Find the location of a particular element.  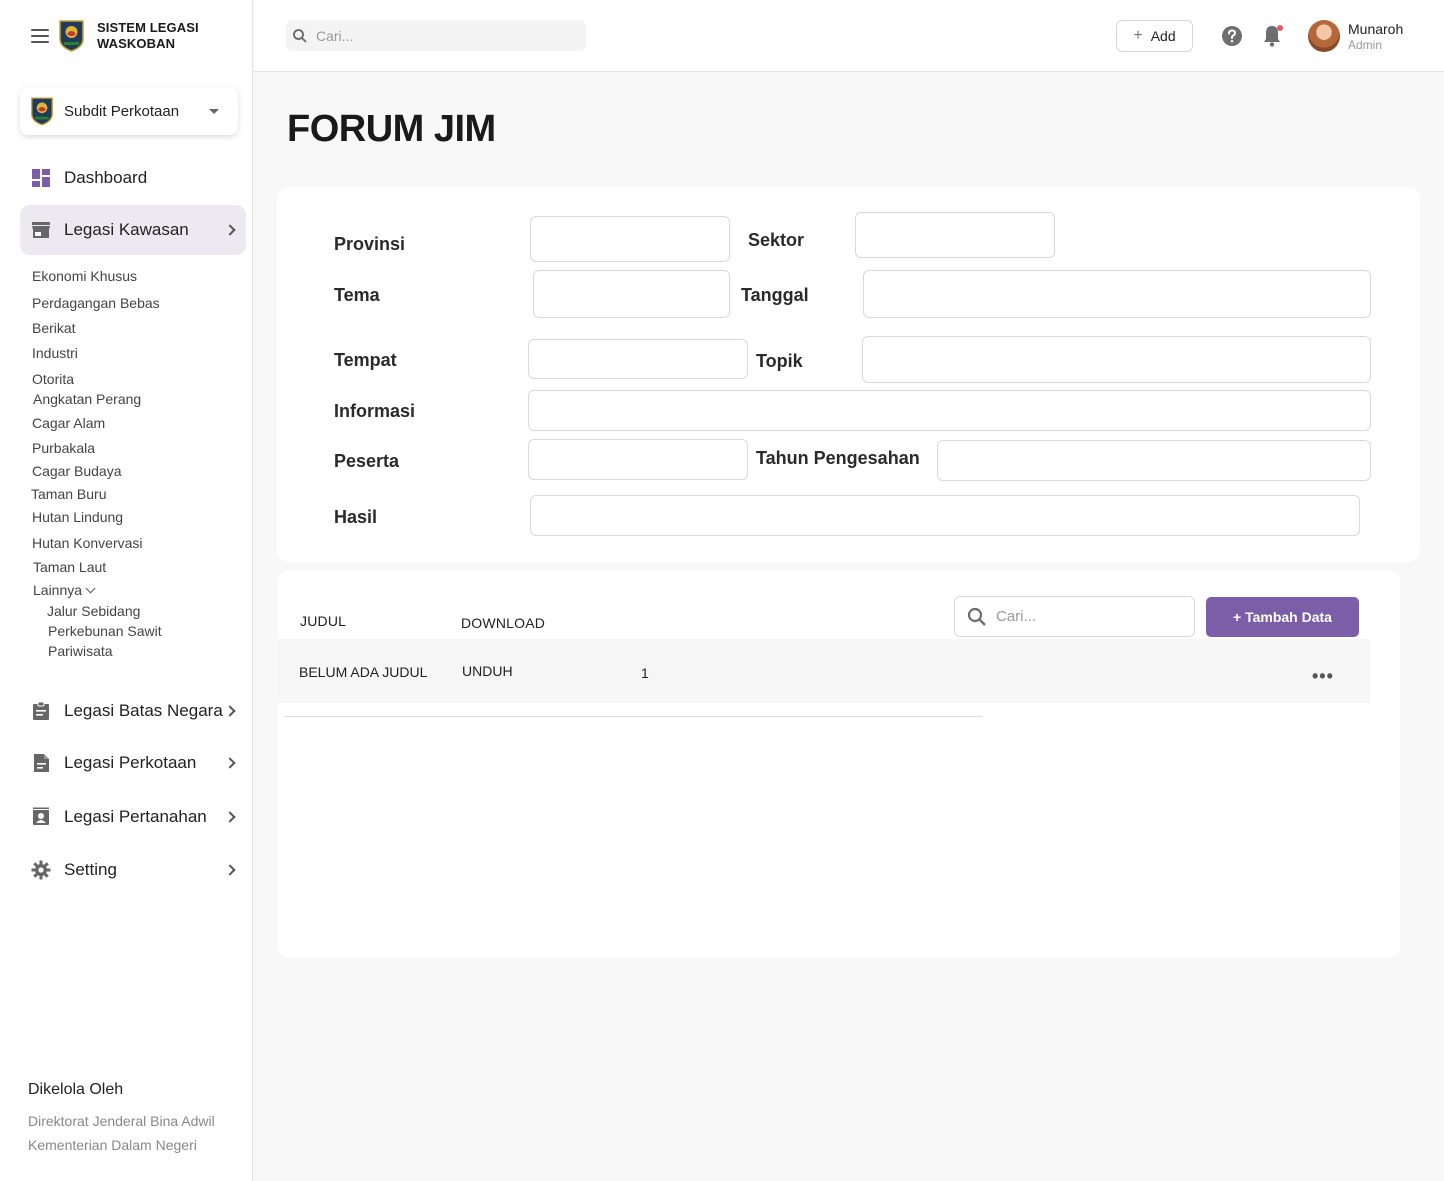

top-search is located at coordinates (436, 35).